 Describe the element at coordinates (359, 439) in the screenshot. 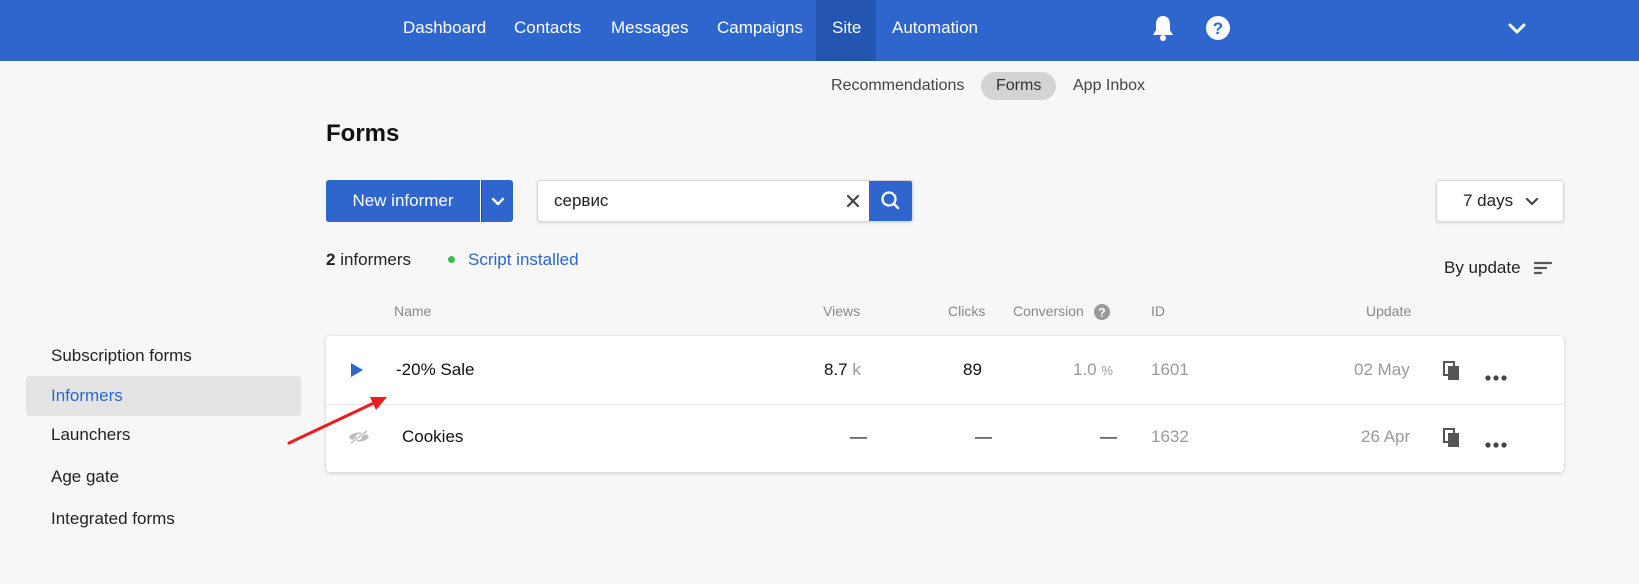

I see `eye-off-icon` at that location.